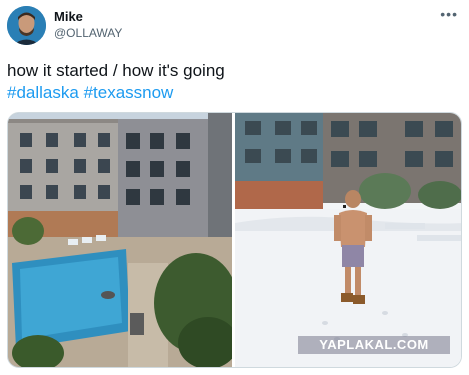 The height and width of the screenshot is (375, 469). Describe the element at coordinates (116, 70) in the screenshot. I see `tweet-body: how it started / how it's going` at that location.